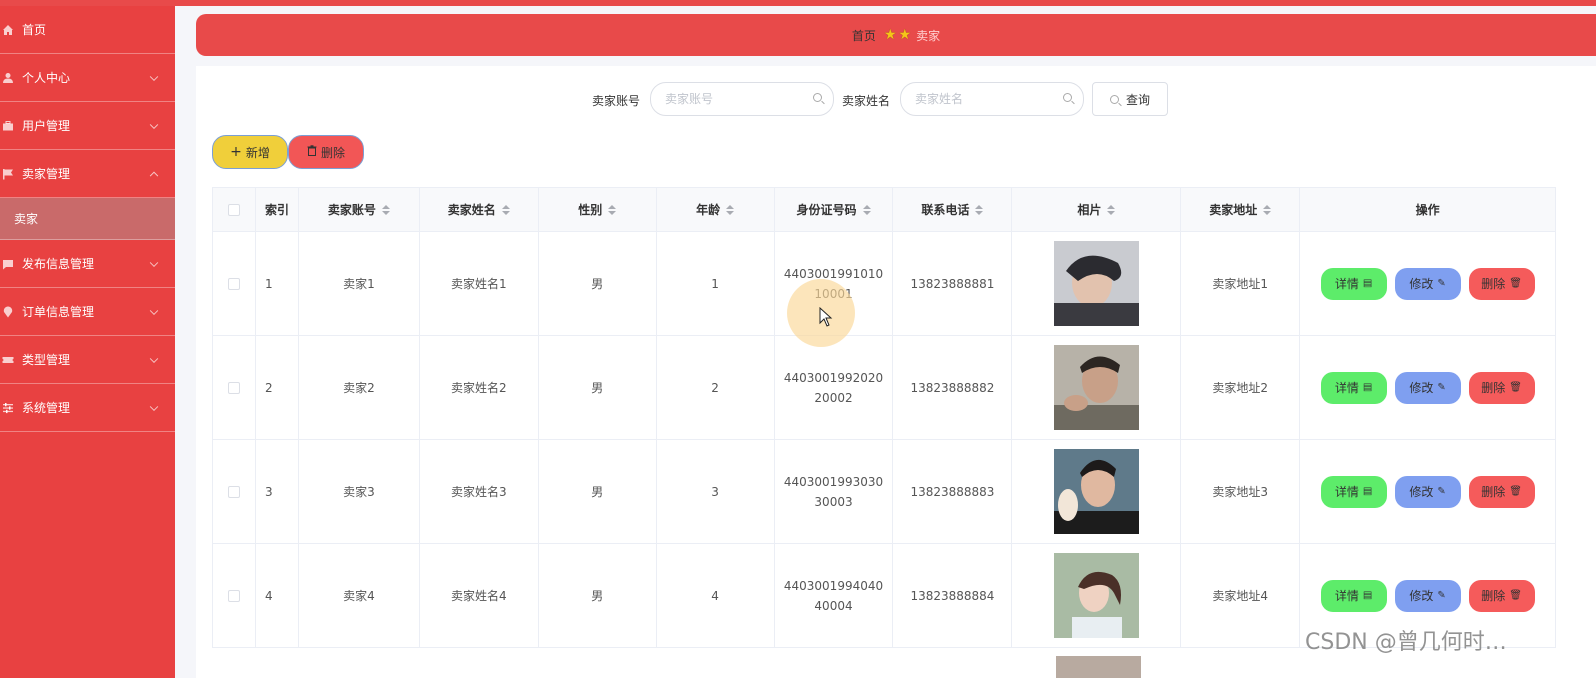 Image resolution: width=1596 pixels, height=678 pixels. I want to click on sidebar-item-publish-info-management: 发布信息管理, so click(87, 264).